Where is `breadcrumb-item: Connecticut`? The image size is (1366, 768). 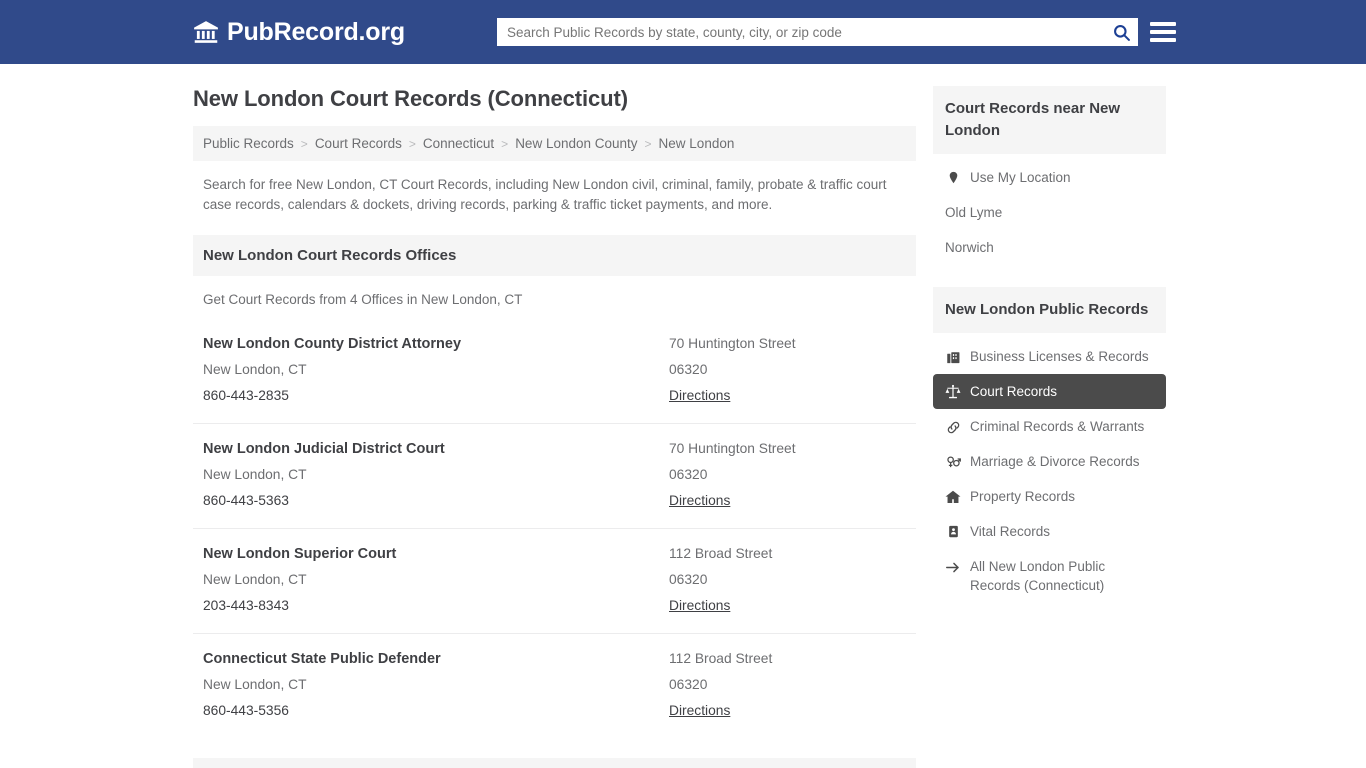 breadcrumb-item: Connecticut is located at coordinates (458, 143).